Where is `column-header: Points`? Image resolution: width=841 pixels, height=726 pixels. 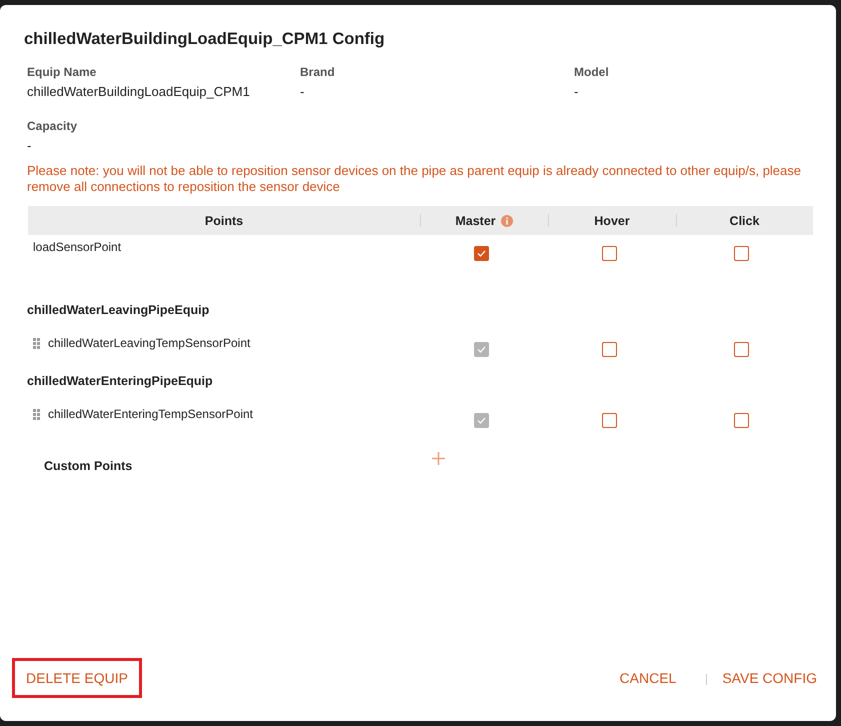
column-header: Points is located at coordinates (224, 221).